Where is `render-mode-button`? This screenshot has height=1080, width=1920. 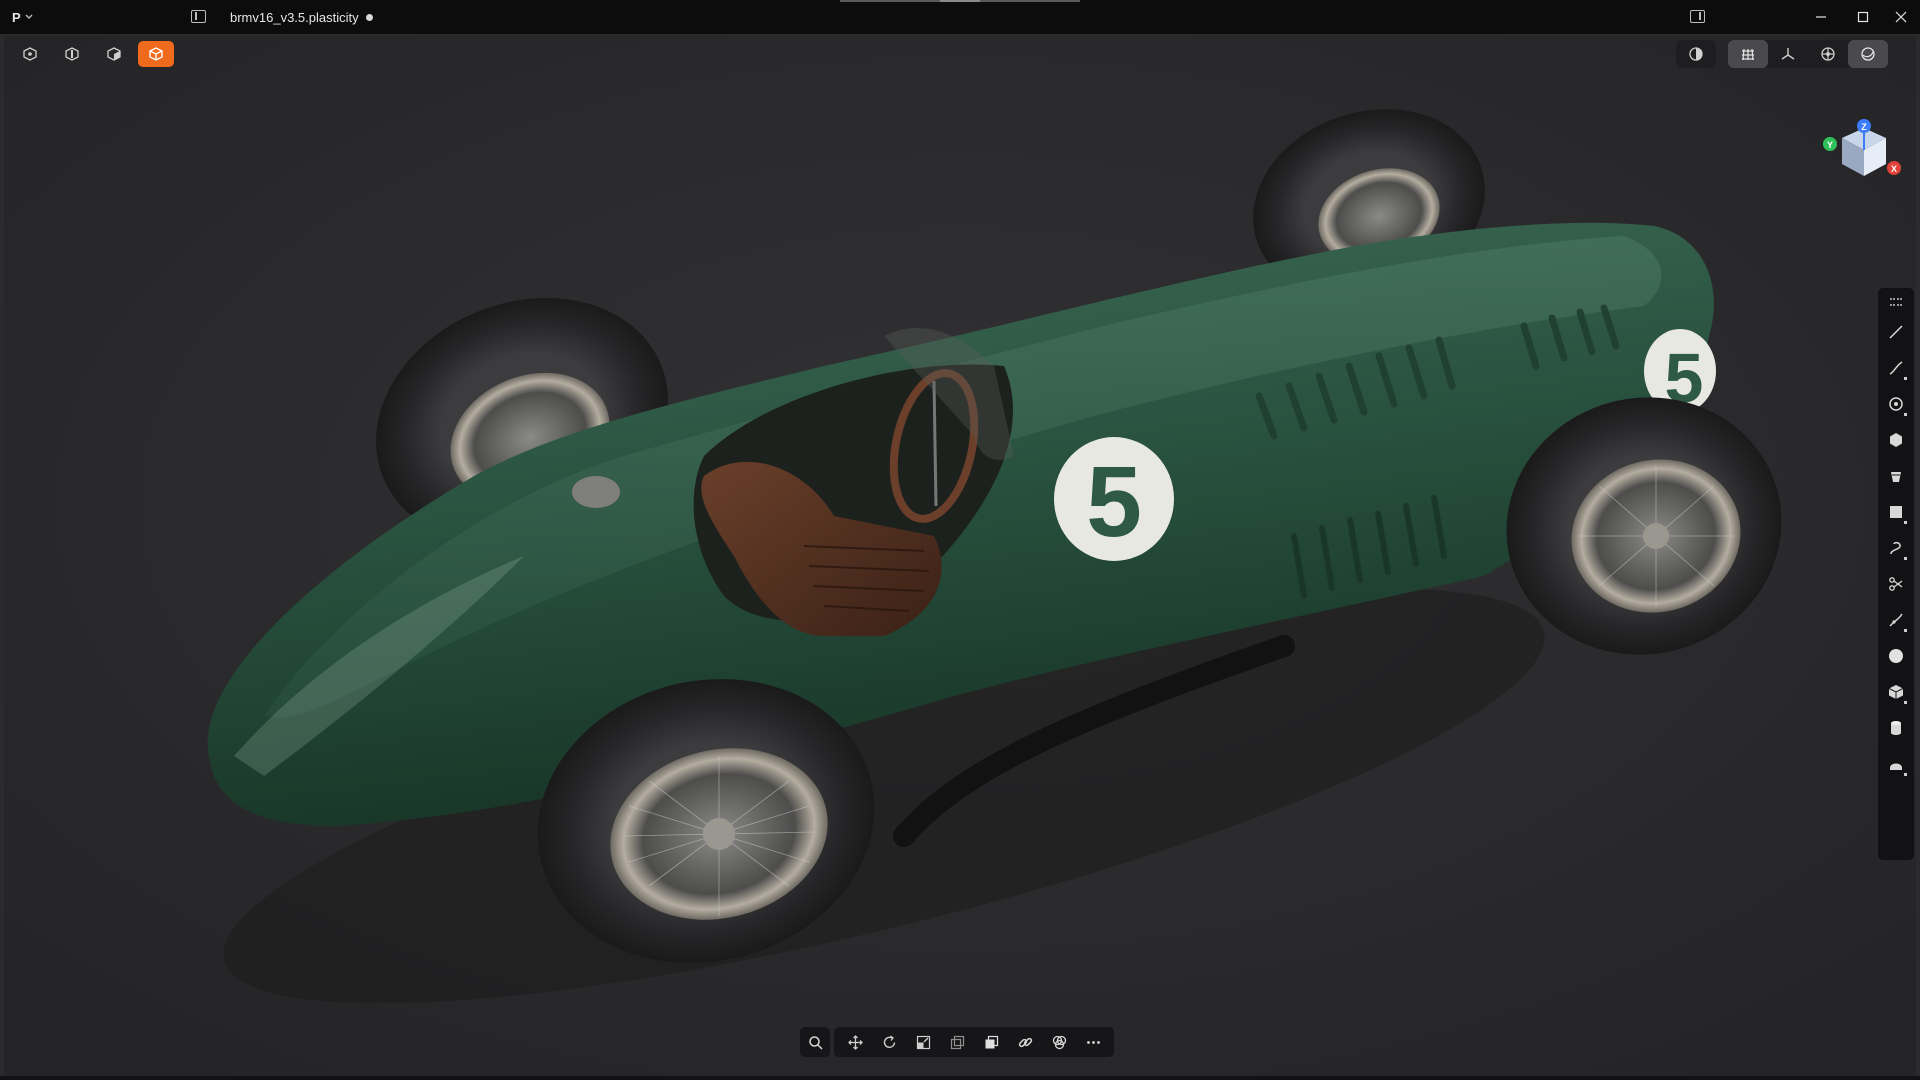 render-mode-button is located at coordinates (1868, 54).